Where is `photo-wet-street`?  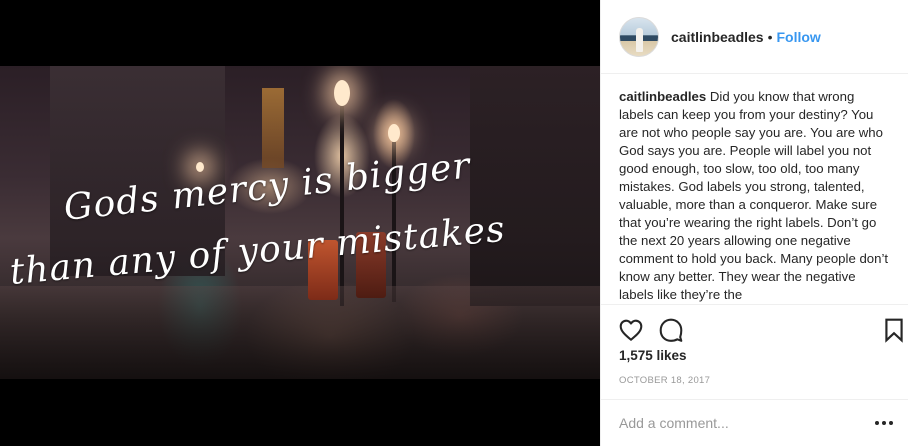 photo-wet-street is located at coordinates (300, 332).